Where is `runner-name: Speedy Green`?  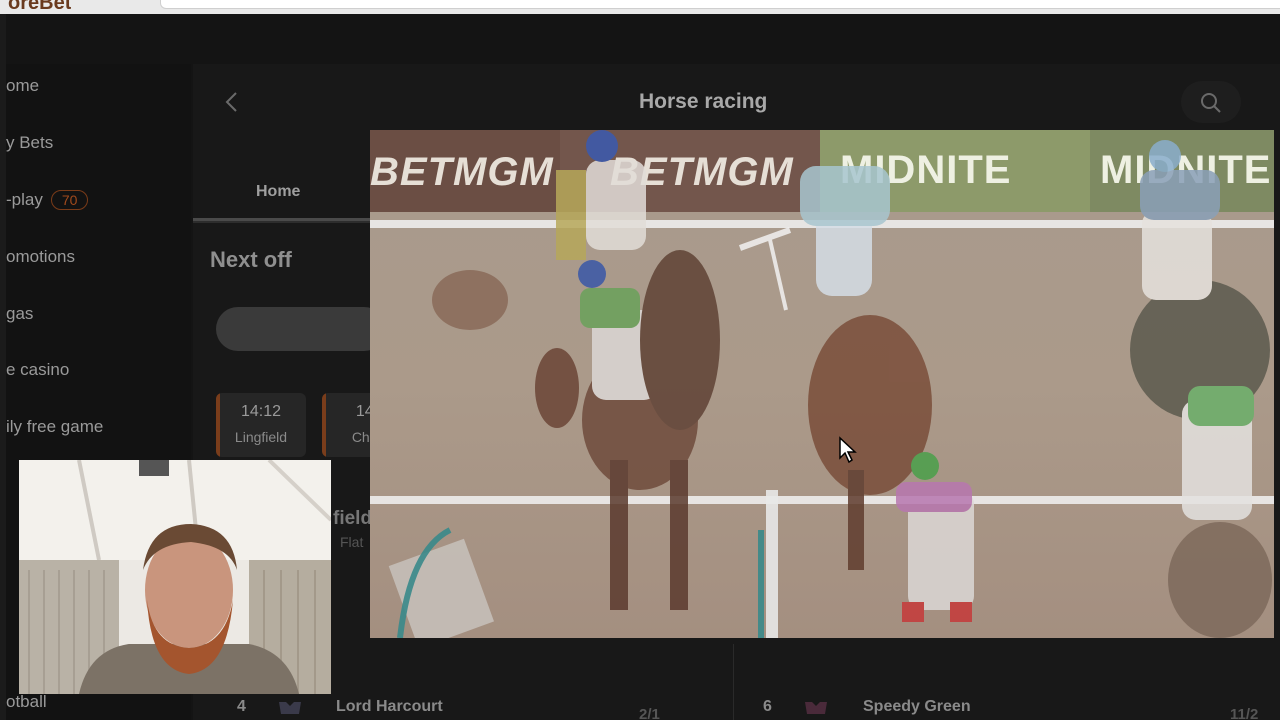
runner-name: Speedy Green is located at coordinates (917, 706).